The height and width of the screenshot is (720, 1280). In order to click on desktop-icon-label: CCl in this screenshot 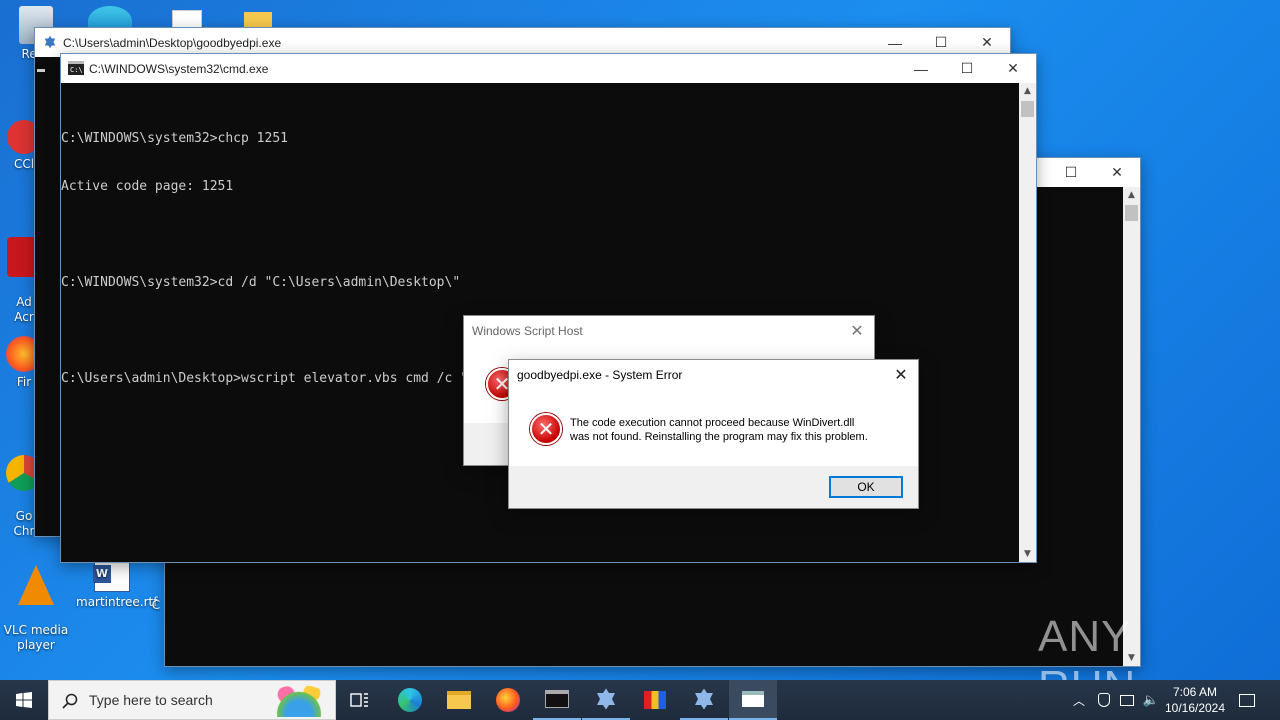, I will do `click(24, 164)`.